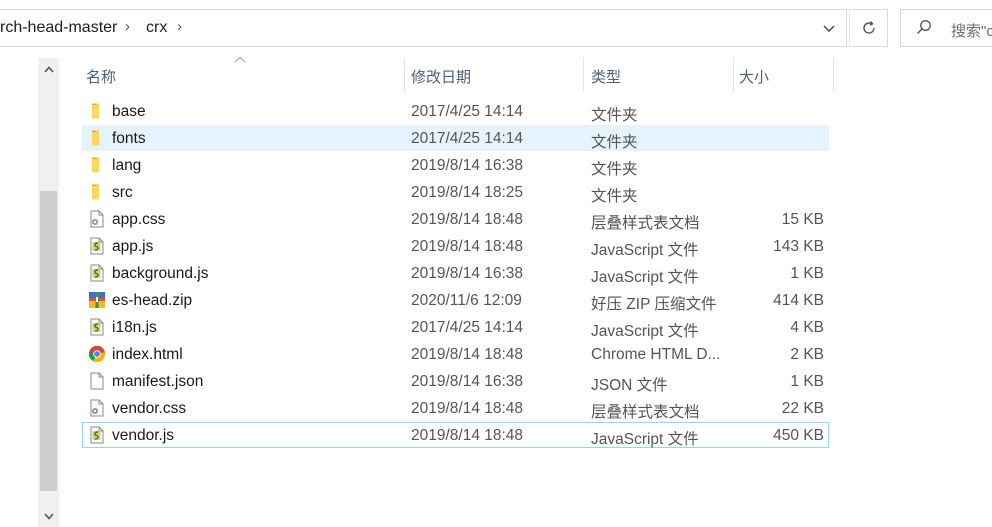 The width and height of the screenshot is (992, 527). What do you see at coordinates (833, 75) in the screenshot?
I see `column-divider` at bounding box center [833, 75].